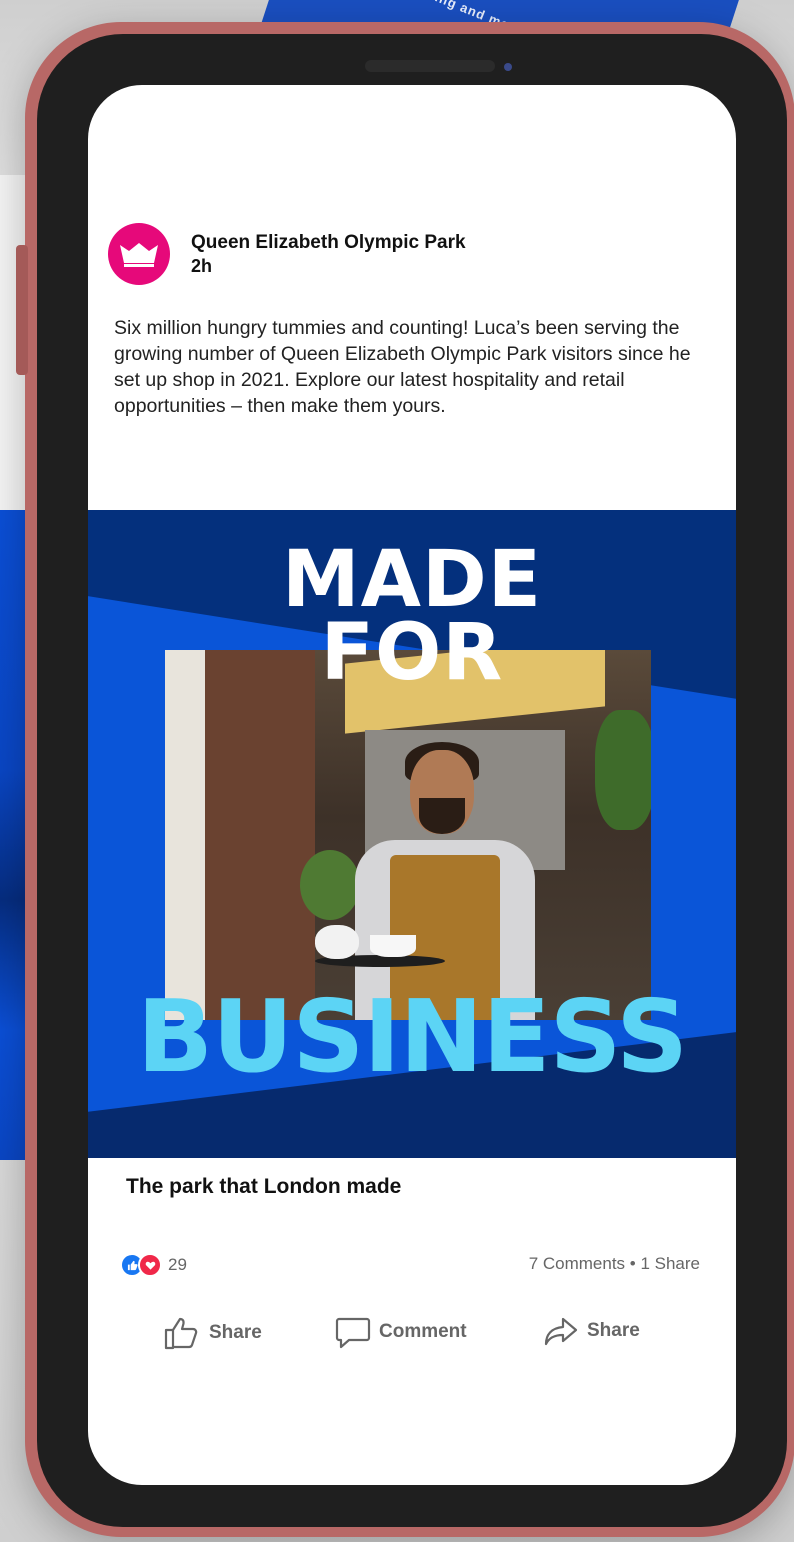 The image size is (794, 1542). Describe the element at coordinates (353, 1333) in the screenshot. I see `comment-icon` at that location.